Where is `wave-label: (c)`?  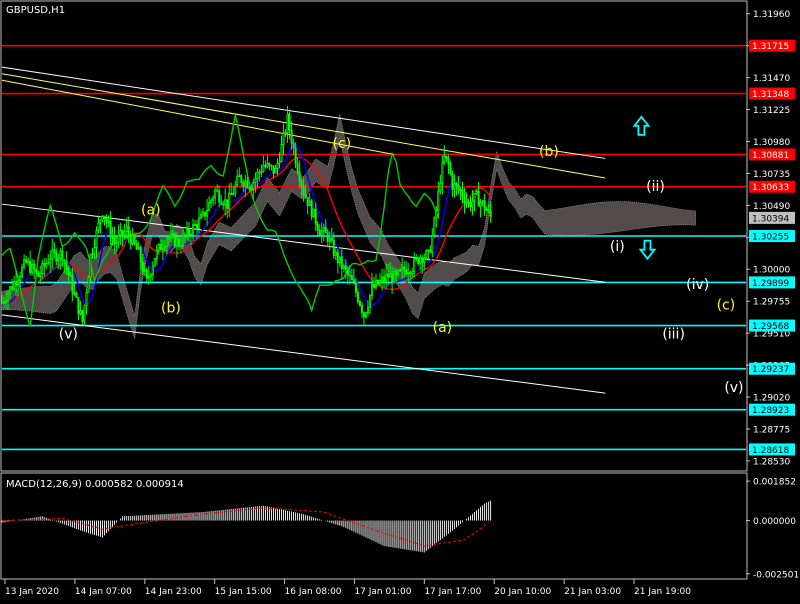 wave-label: (c) is located at coordinates (342, 144).